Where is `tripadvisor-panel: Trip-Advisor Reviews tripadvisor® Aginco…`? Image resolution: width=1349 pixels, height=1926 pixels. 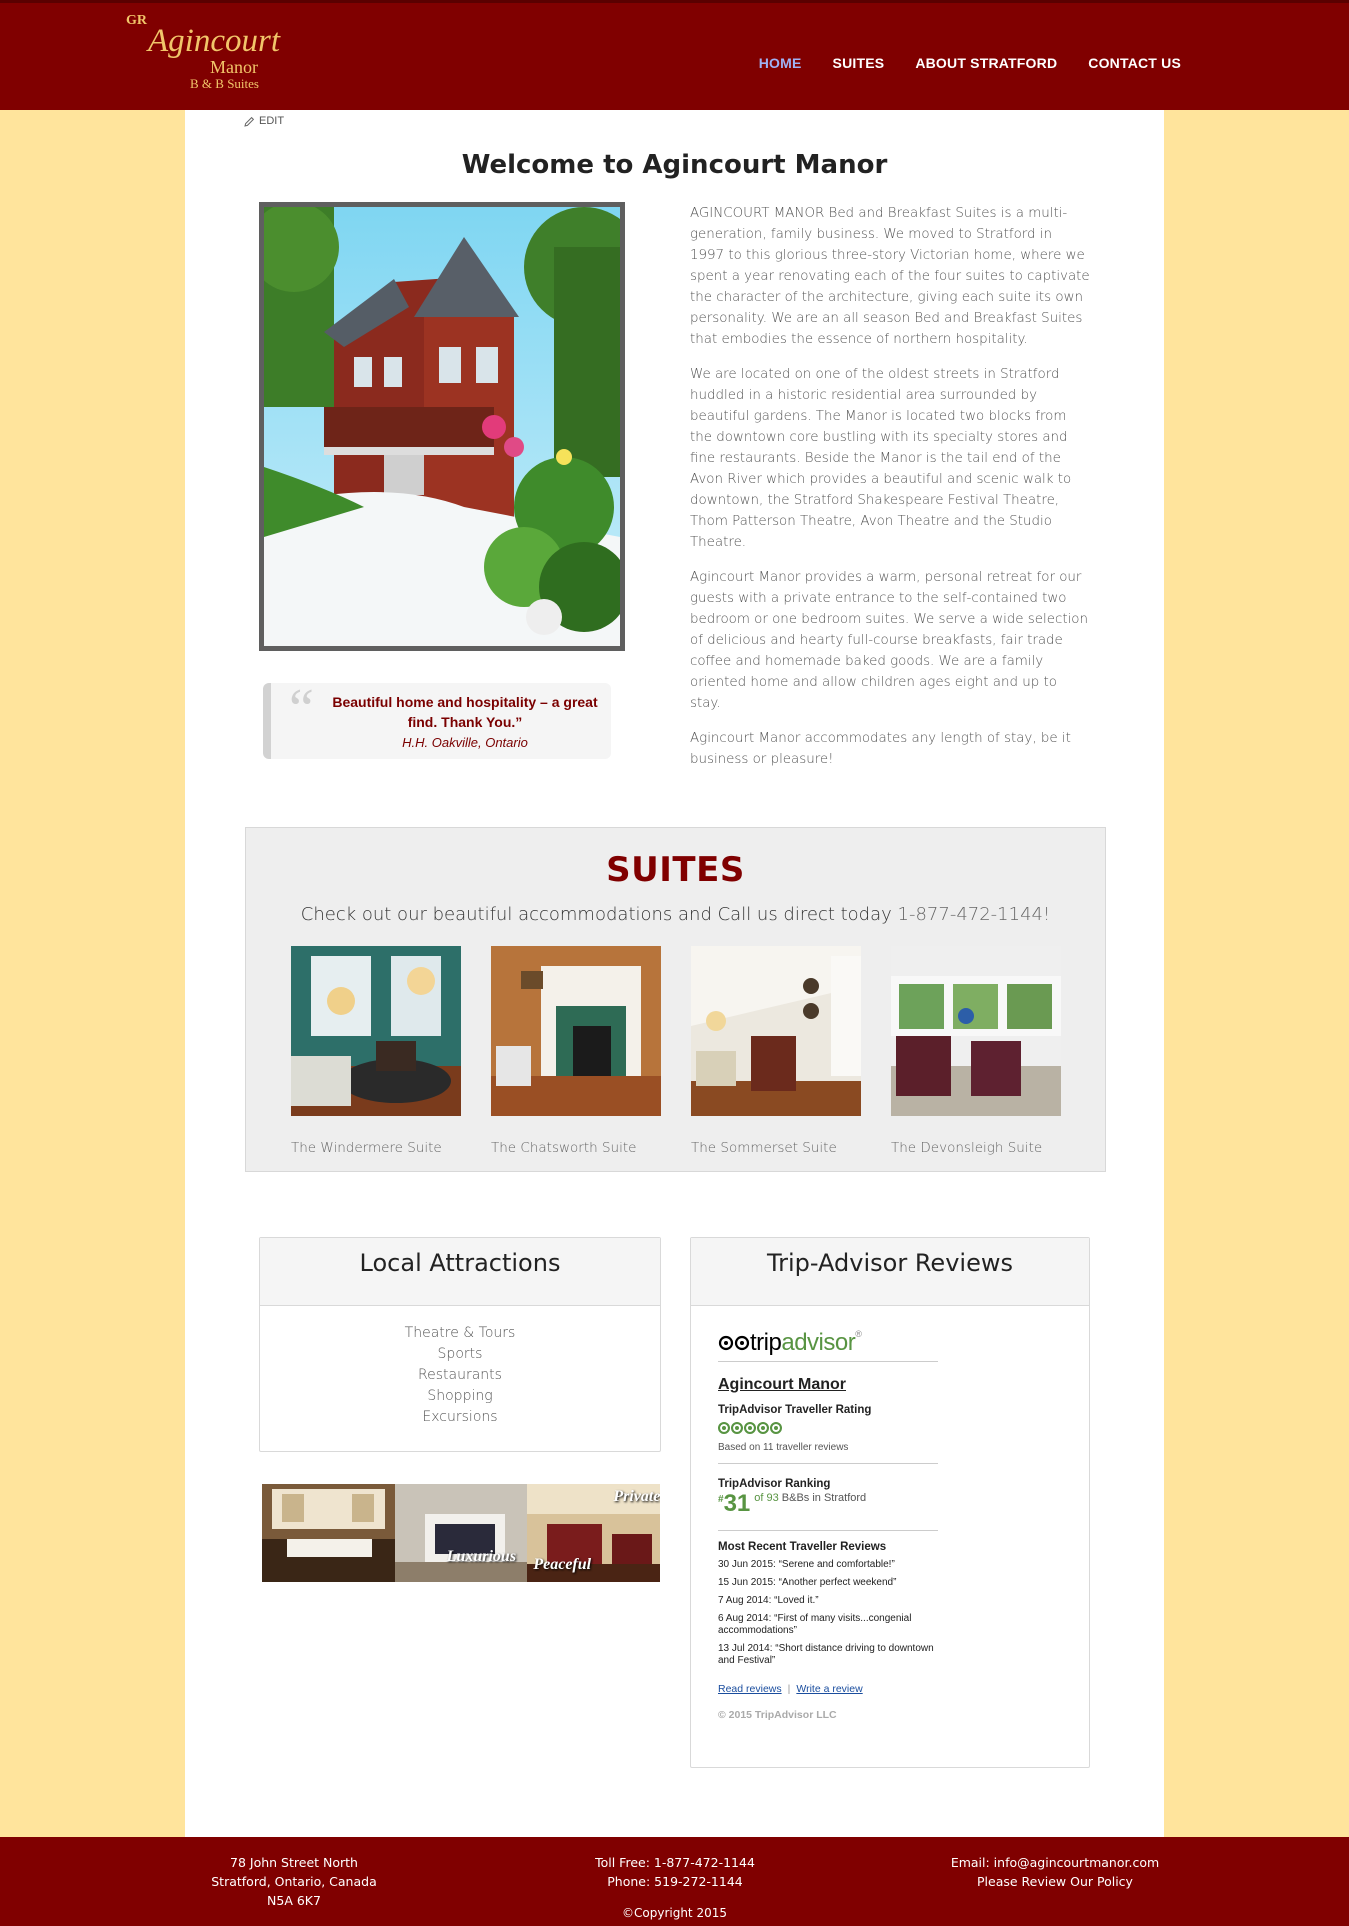
tripadvisor-panel: Trip-Advisor Reviews tripadvisor® Aginco… is located at coordinates (890, 1502).